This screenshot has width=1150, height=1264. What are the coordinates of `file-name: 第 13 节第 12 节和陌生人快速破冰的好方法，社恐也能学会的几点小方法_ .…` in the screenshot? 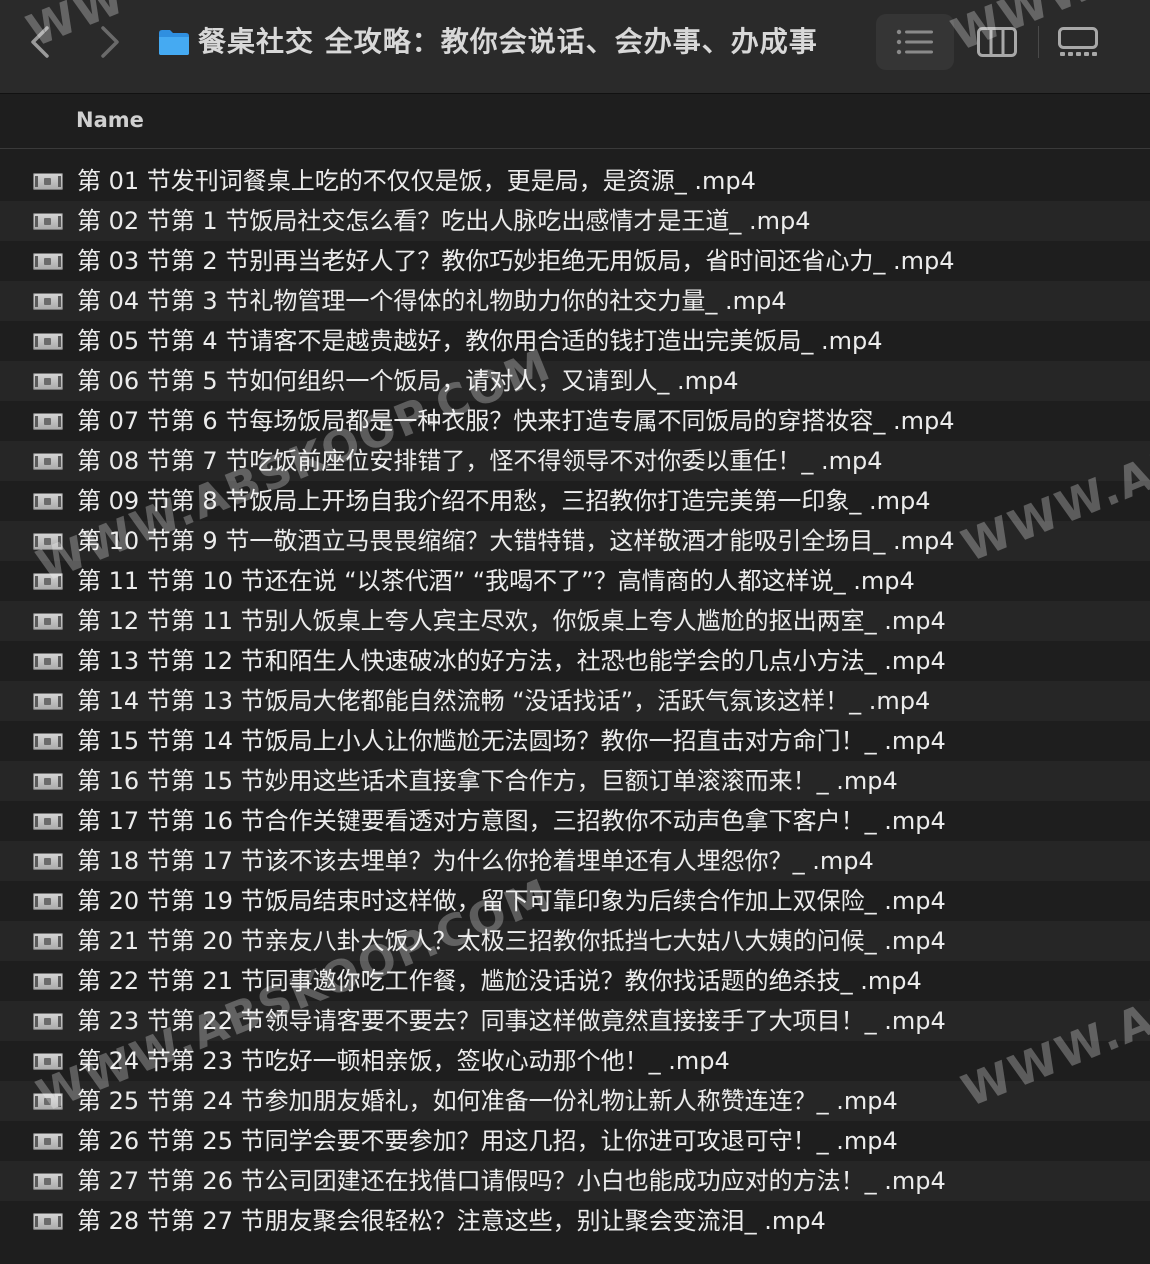 It's located at (511, 661).